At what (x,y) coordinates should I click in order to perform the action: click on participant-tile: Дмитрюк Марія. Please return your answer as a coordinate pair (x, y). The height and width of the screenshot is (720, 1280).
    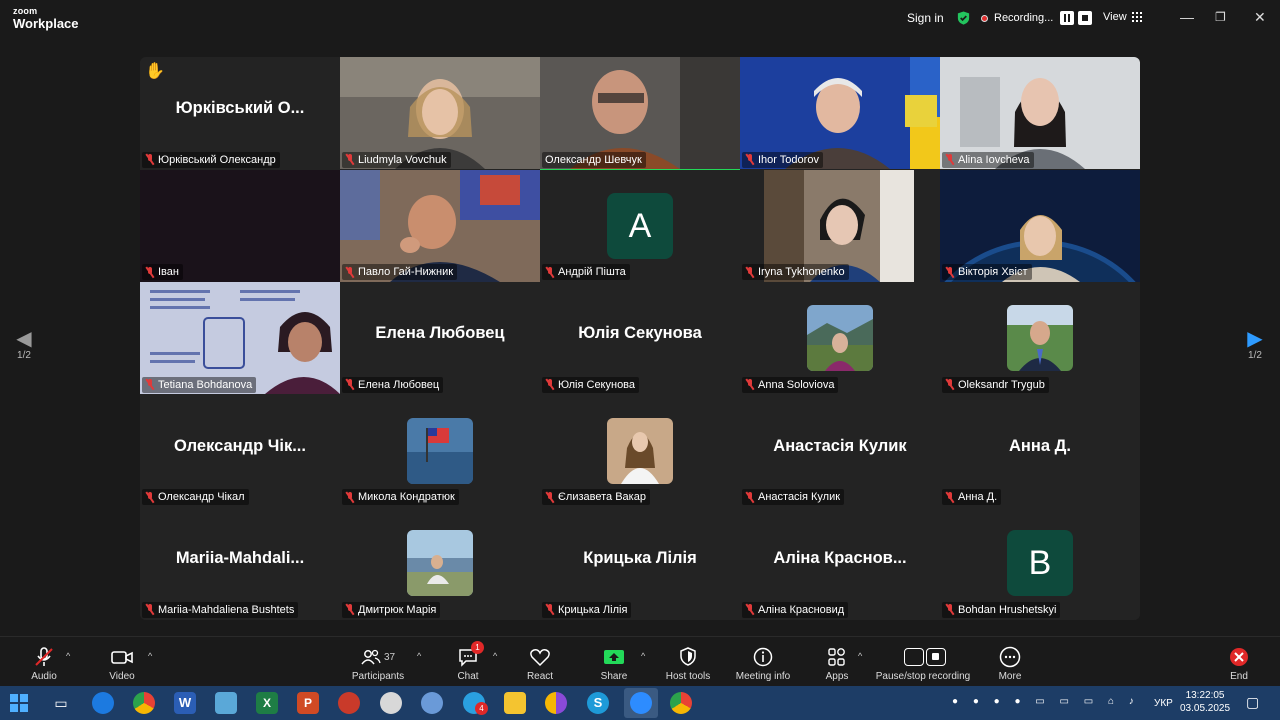
    Looking at the image, I should click on (440, 563).